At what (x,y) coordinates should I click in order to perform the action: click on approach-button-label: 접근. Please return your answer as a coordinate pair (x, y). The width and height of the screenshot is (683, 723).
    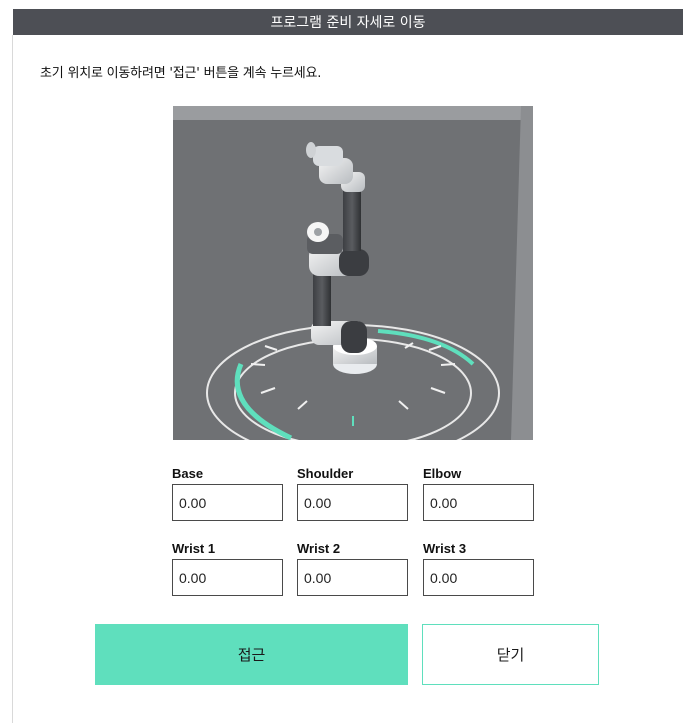
    Looking at the image, I should click on (251, 655).